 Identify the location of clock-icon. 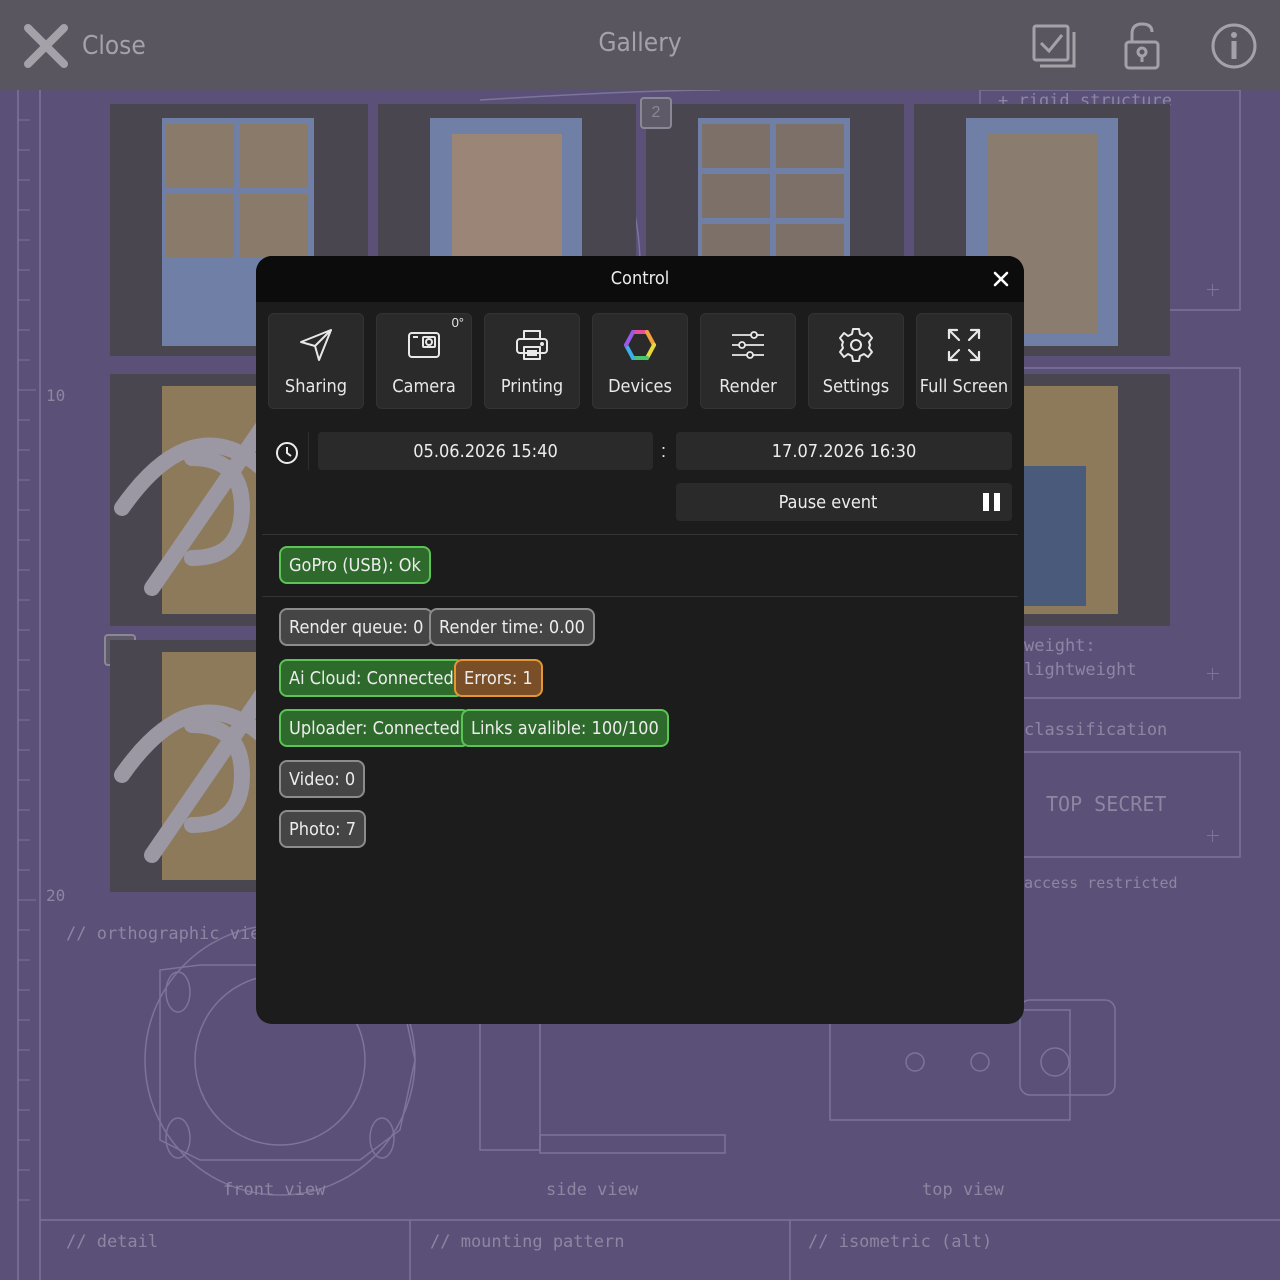
(287, 453).